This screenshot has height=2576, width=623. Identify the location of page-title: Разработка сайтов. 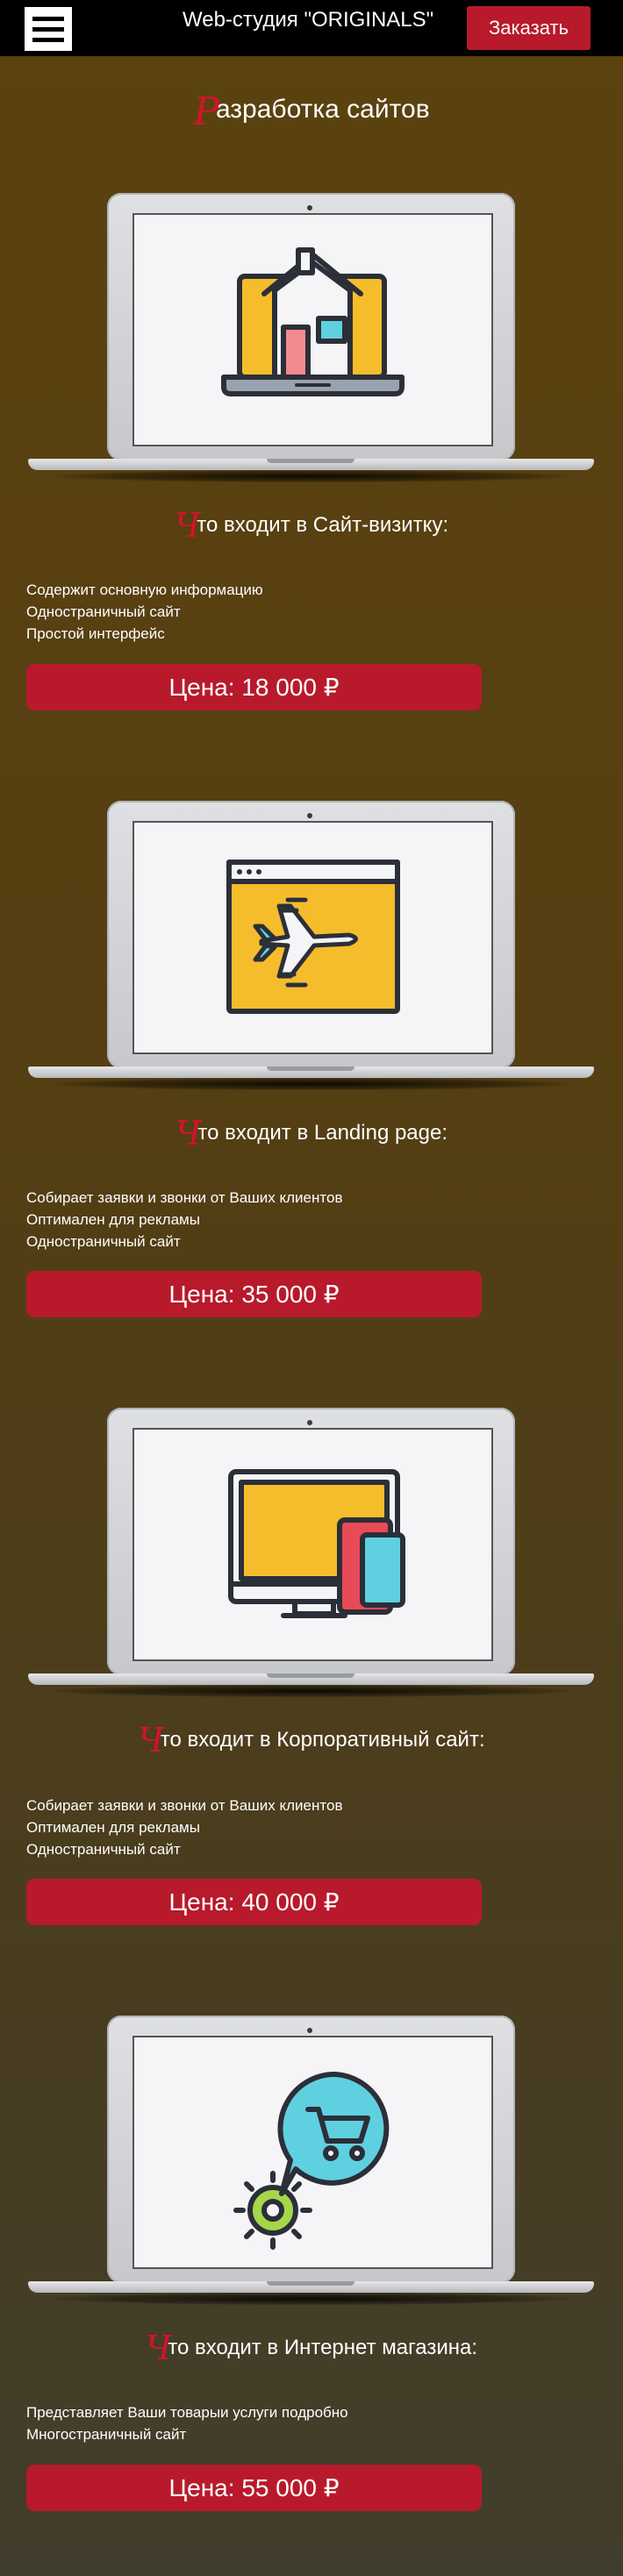
(311, 109).